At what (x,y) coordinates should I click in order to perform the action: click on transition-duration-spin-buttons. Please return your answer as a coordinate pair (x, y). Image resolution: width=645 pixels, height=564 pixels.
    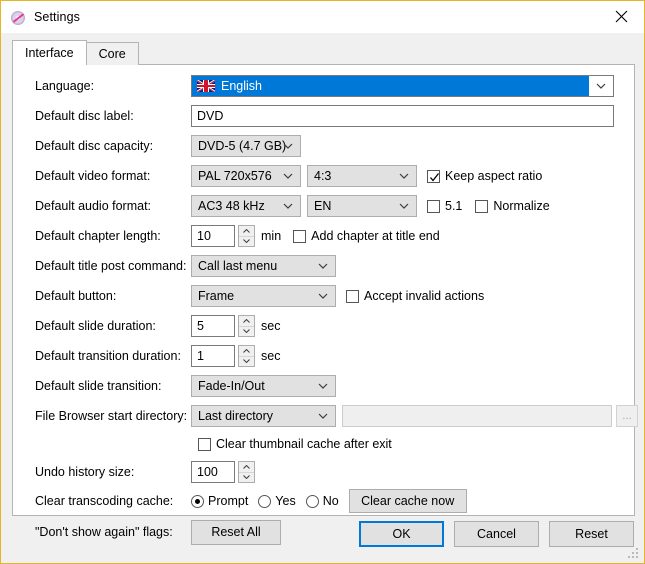
    Looking at the image, I should click on (246, 356).